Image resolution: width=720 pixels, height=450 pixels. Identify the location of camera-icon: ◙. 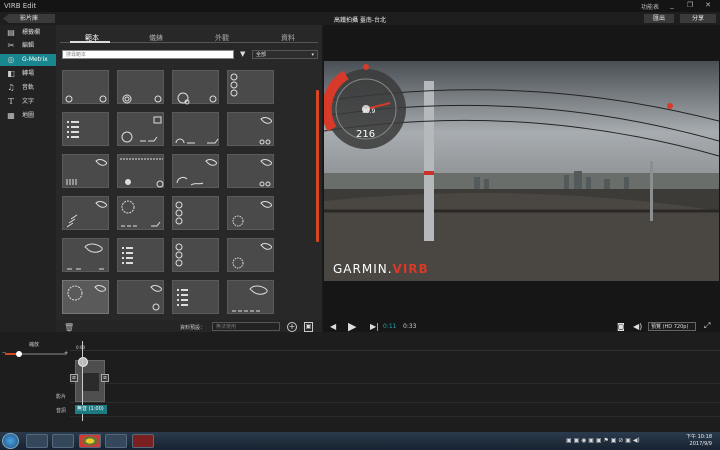
(621, 326).